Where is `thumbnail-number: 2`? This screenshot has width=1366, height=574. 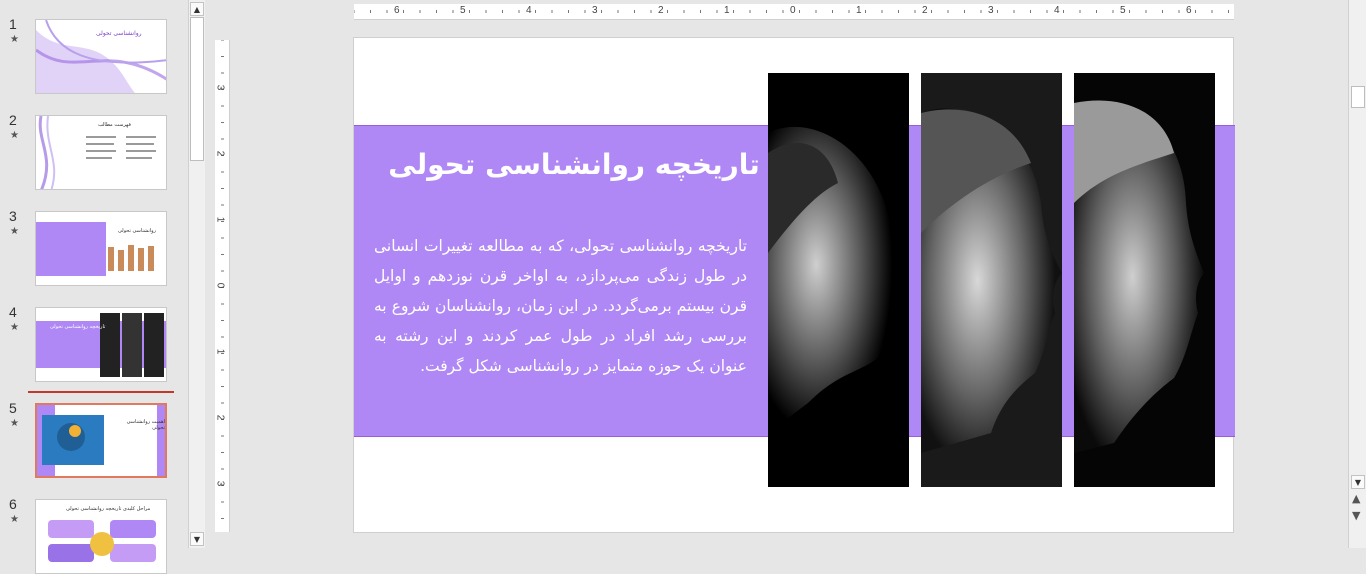 thumbnail-number: 2 is located at coordinates (13, 120).